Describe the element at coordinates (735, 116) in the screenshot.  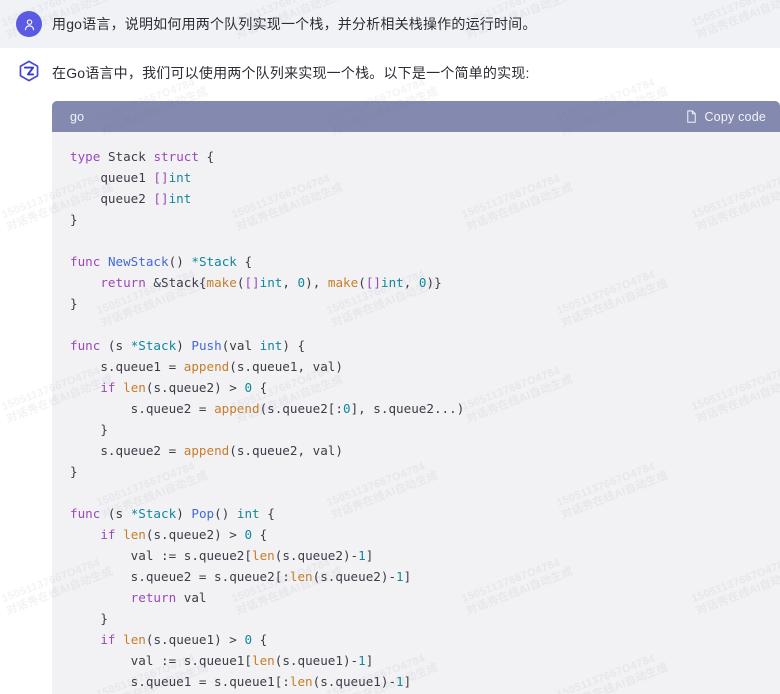
I see `copy-code-label: Copy code` at that location.